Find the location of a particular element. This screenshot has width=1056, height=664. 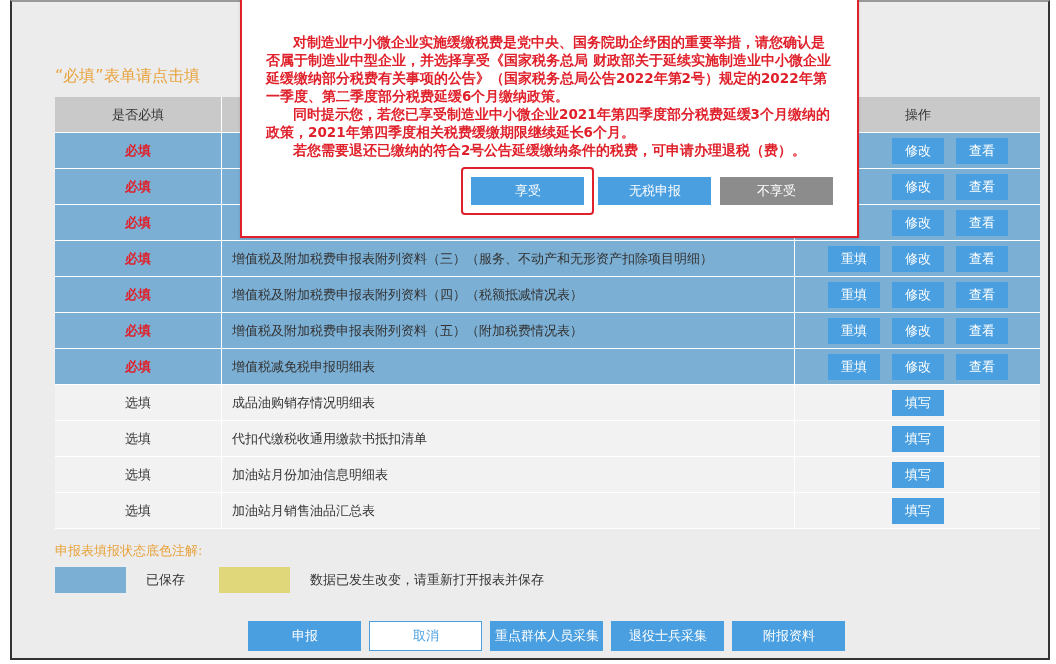

form-name: 成品油购销存情况明细表 is located at coordinates (303, 402).